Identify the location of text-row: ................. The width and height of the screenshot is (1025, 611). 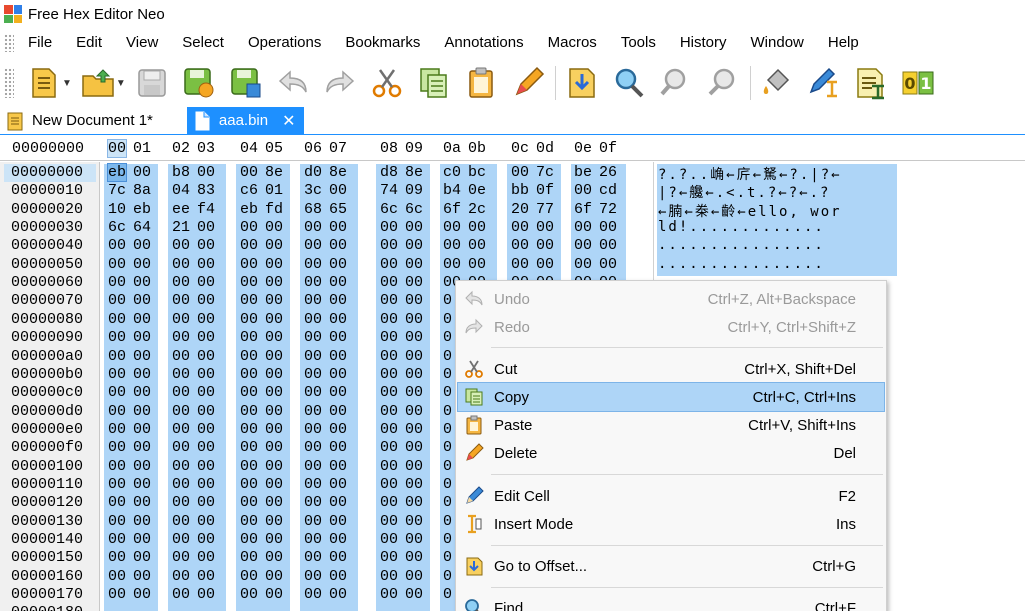
(741, 264).